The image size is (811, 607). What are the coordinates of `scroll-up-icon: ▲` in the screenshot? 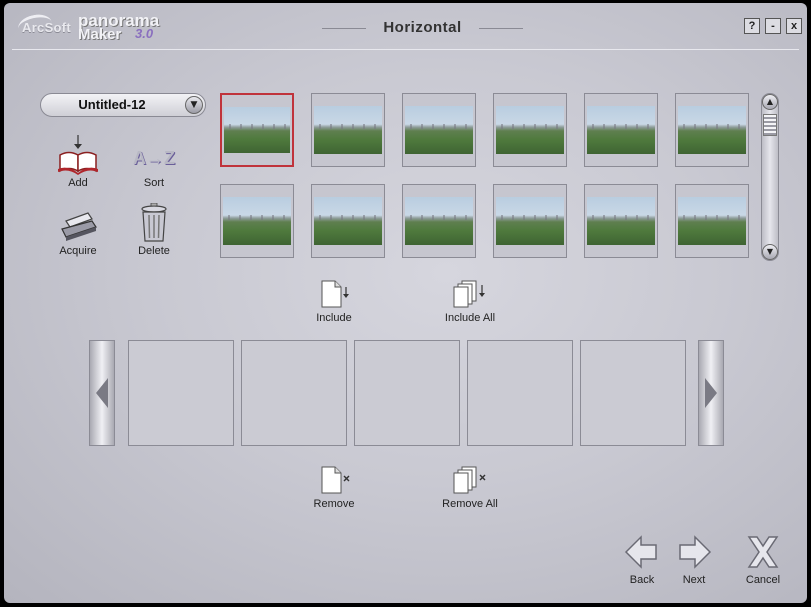 It's located at (770, 102).